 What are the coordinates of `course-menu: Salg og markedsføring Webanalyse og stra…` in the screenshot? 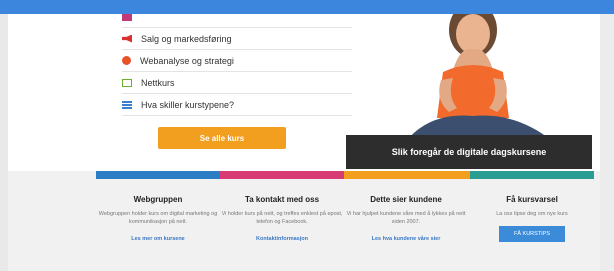 It's located at (237, 65).